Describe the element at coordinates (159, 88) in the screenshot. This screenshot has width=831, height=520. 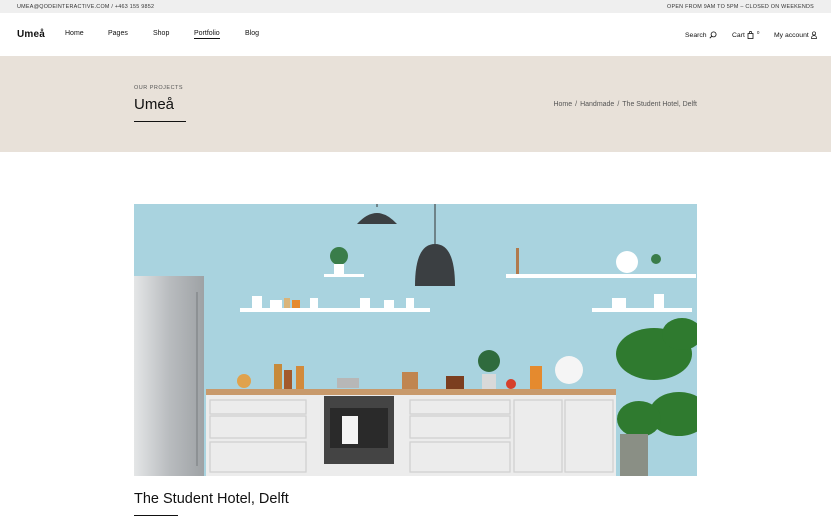
I see `page-subtitle: OUR PROJECTS` at that location.